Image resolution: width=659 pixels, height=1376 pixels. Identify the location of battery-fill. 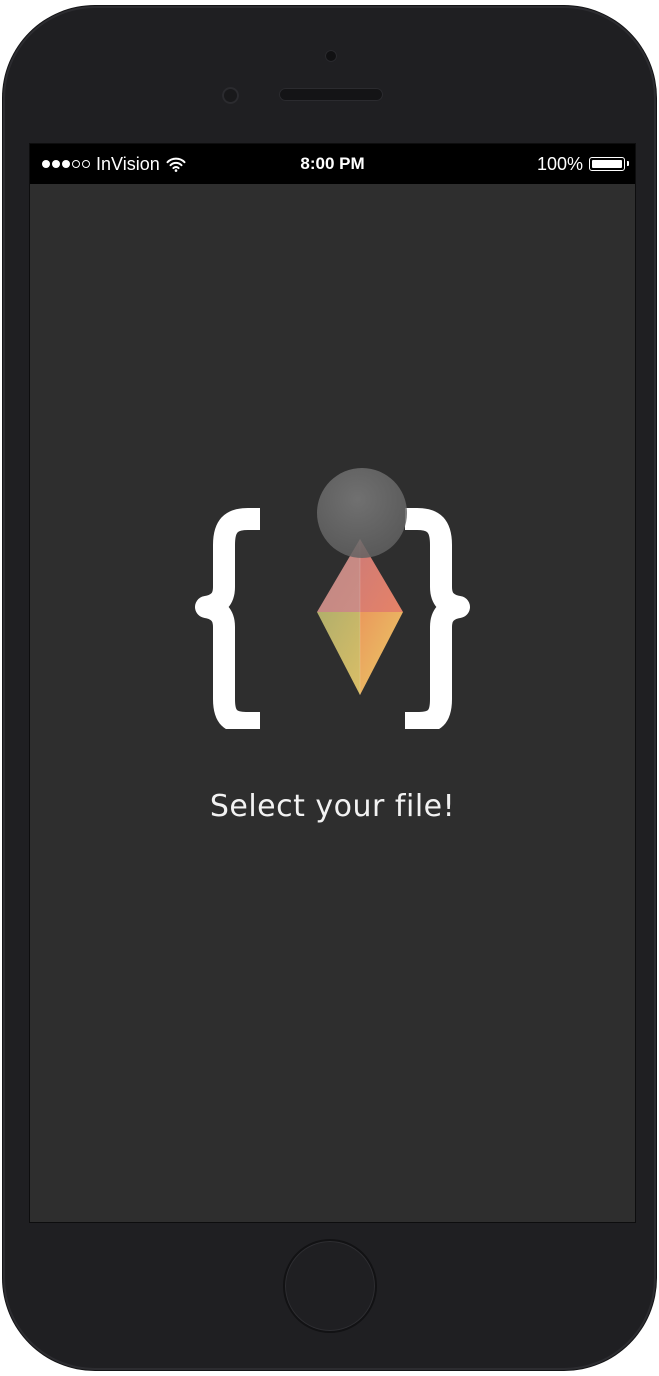
(607, 164).